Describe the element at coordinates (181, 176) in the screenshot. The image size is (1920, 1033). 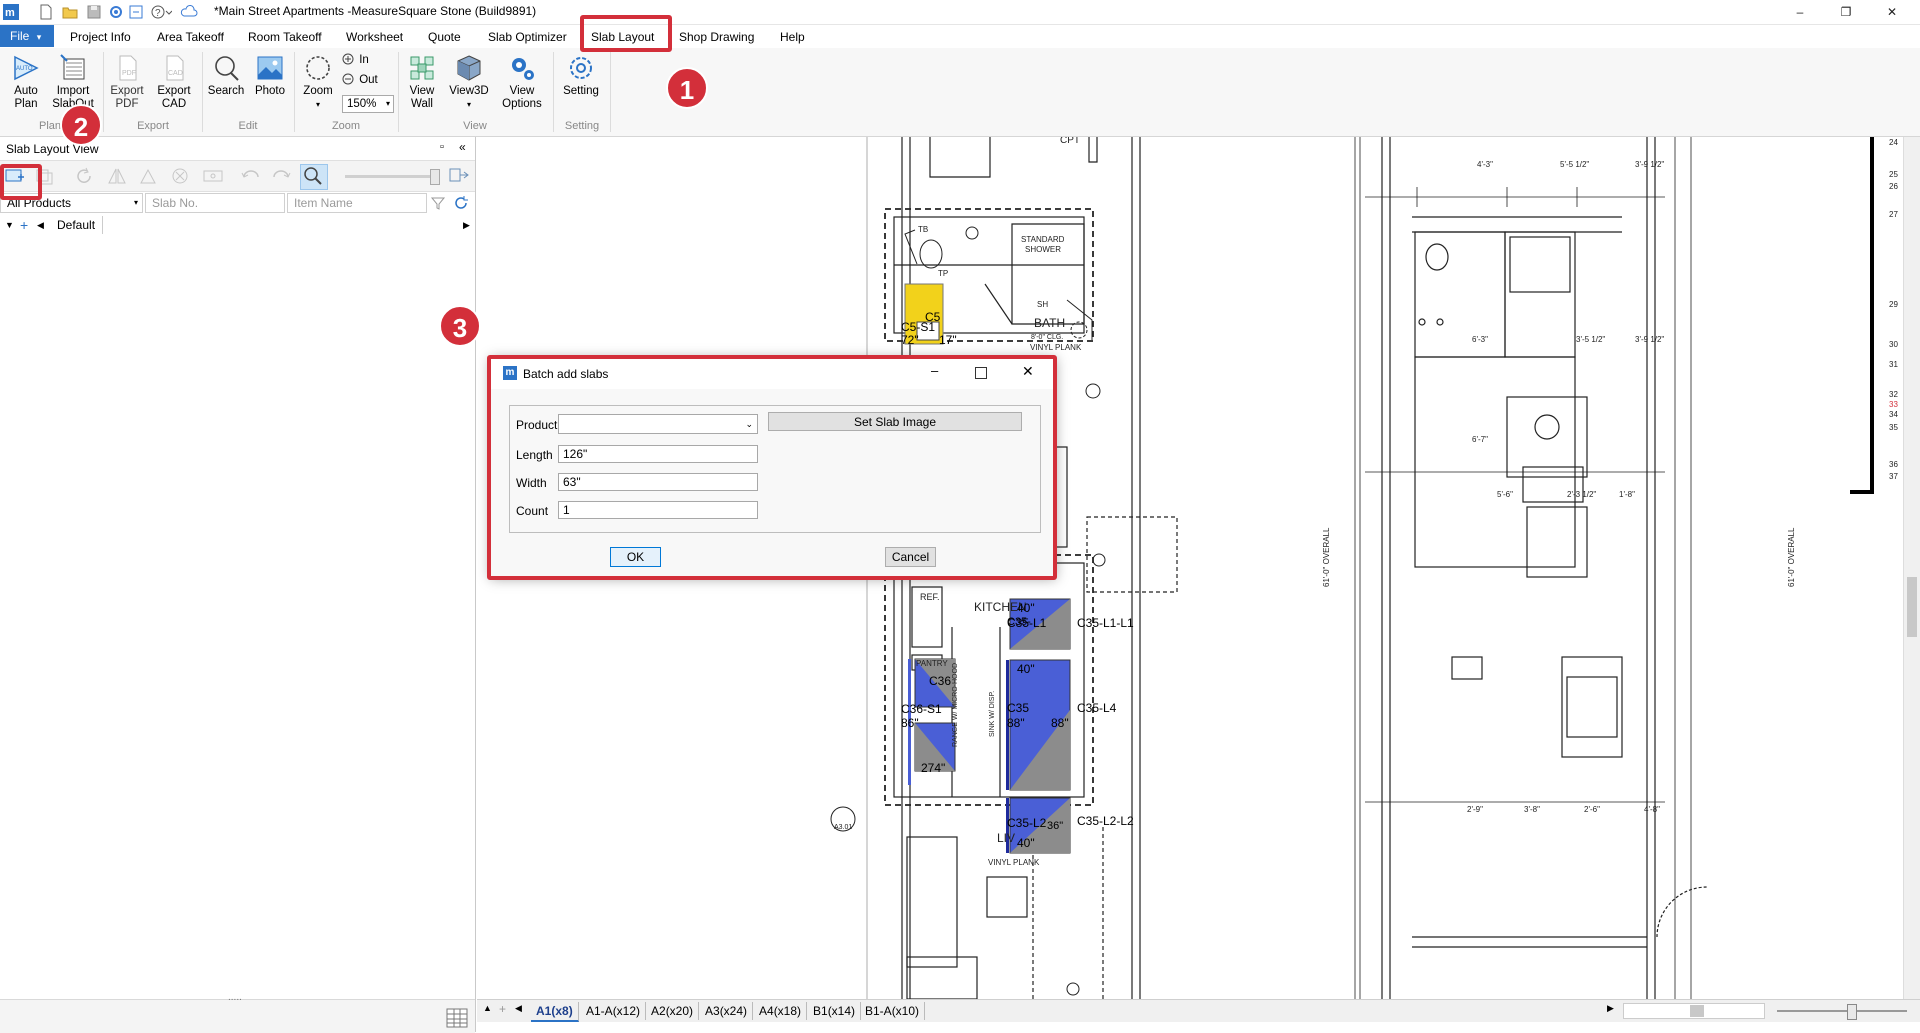
I see `delete-slab-icon` at that location.